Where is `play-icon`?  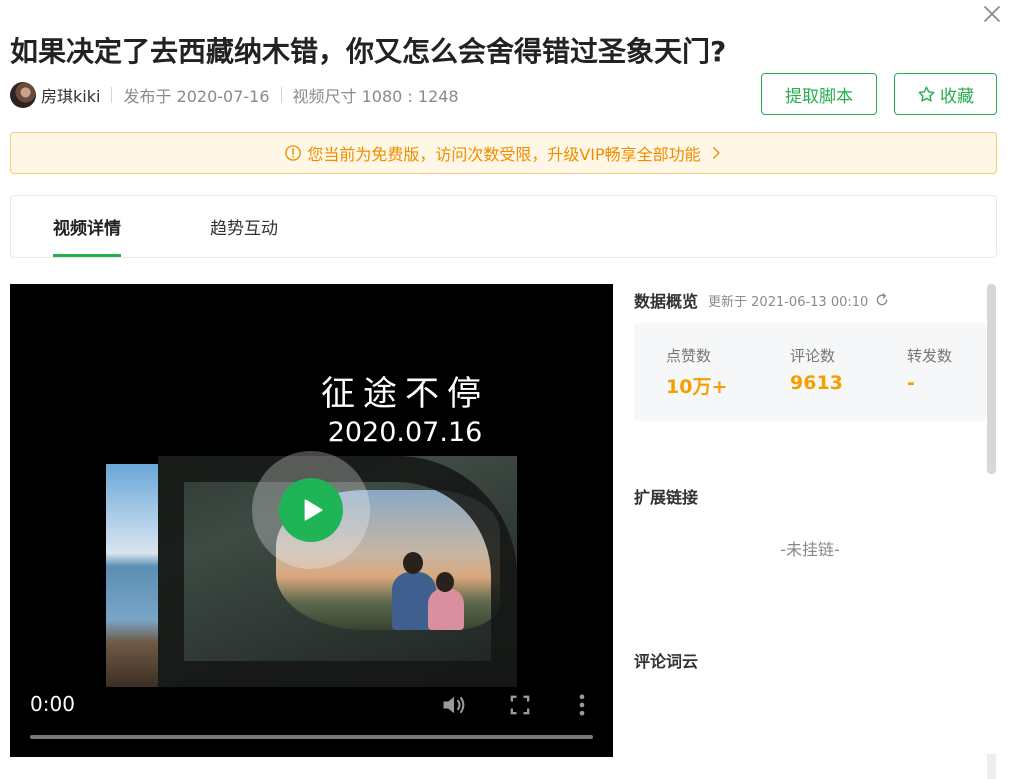 play-icon is located at coordinates (313, 510).